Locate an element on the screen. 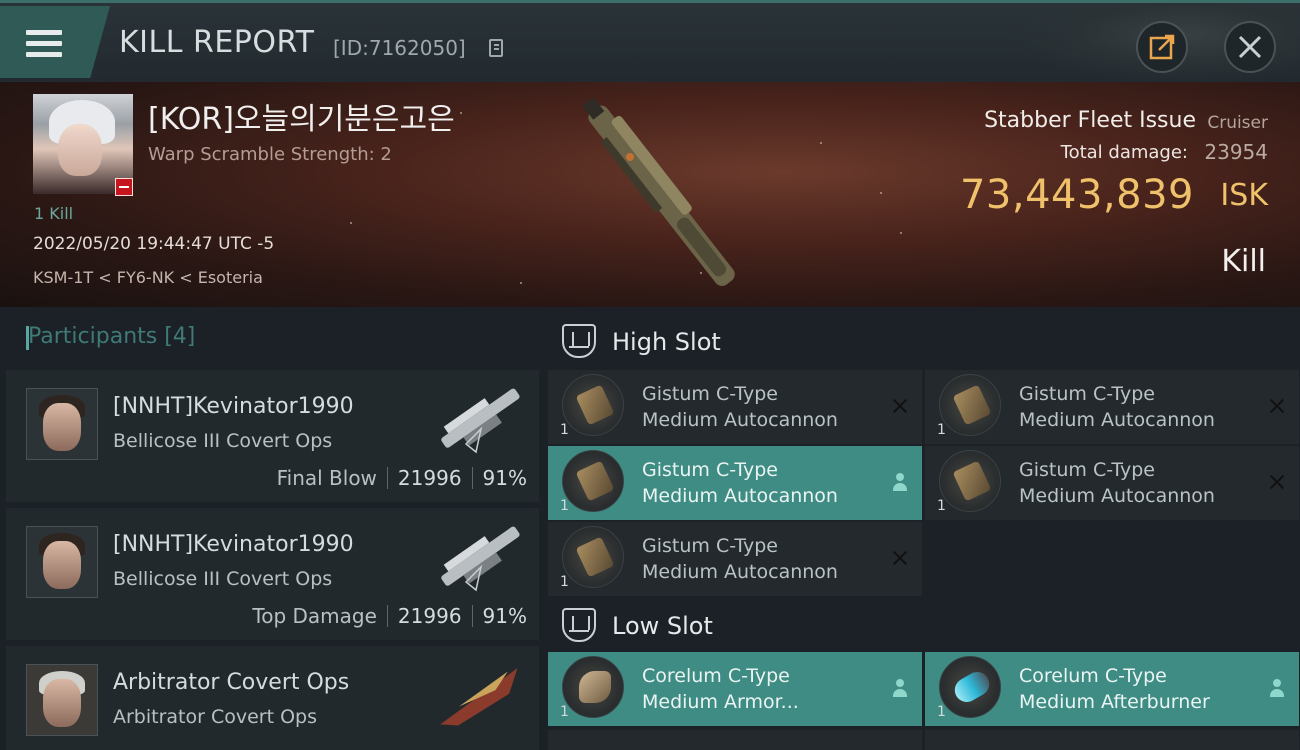 The height and width of the screenshot is (750, 1300). participant-stats: Final Blow 21996 91% is located at coordinates (402, 478).